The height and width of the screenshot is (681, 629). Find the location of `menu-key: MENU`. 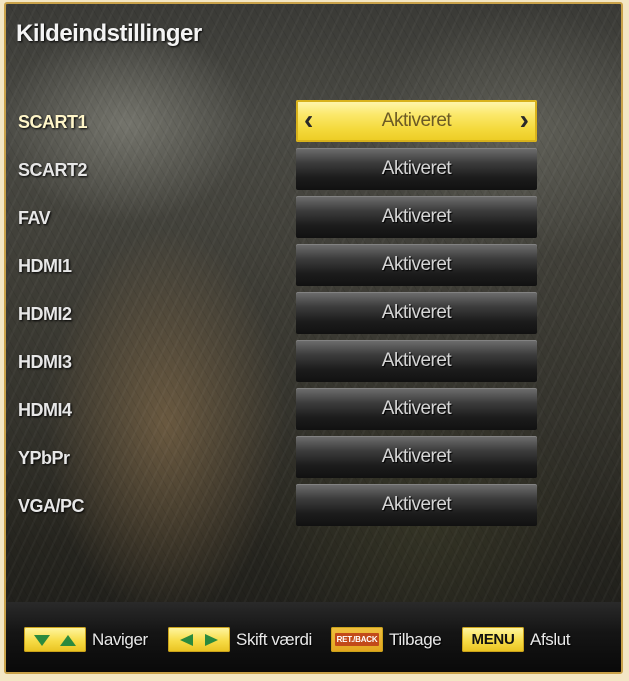

menu-key: MENU is located at coordinates (493, 639).